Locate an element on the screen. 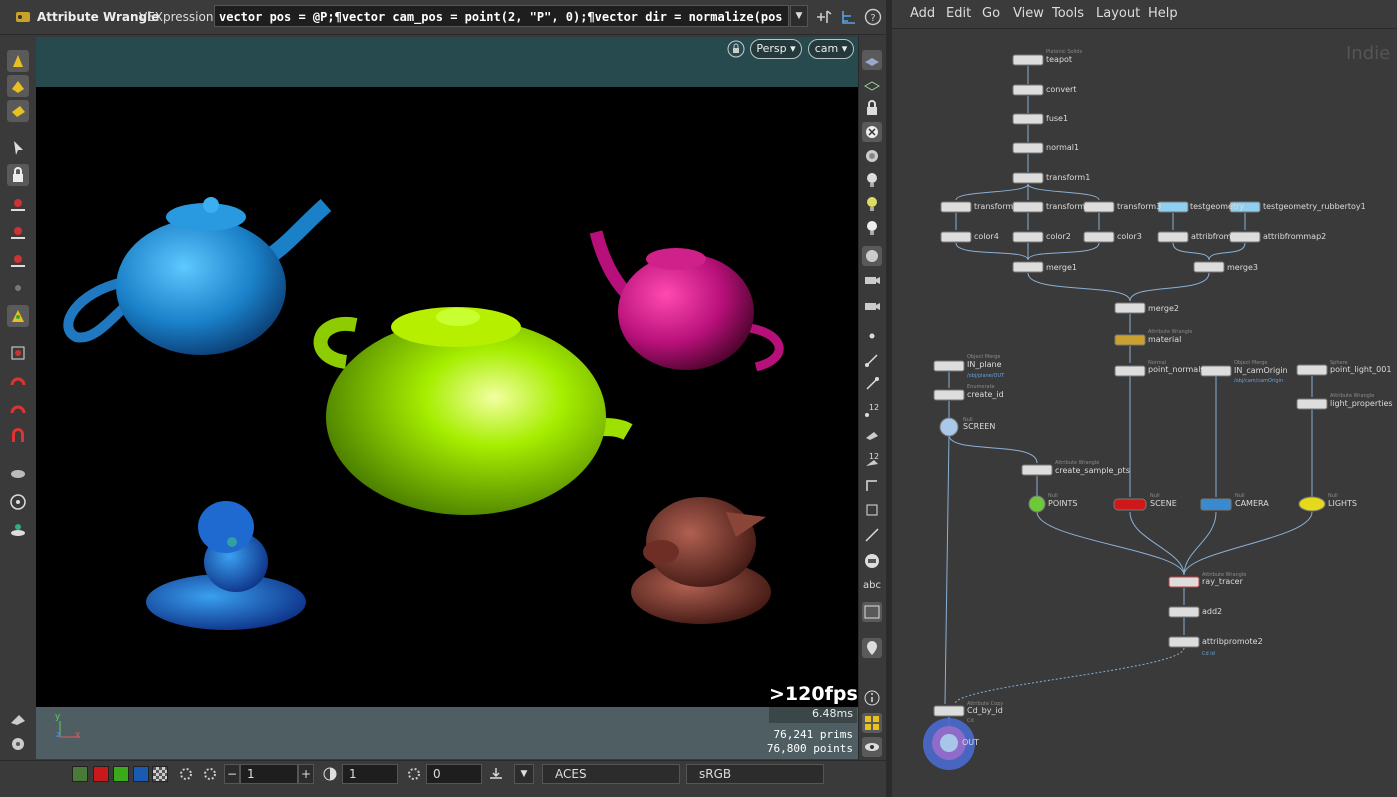  hull-display-icon is located at coordinates (872, 535).